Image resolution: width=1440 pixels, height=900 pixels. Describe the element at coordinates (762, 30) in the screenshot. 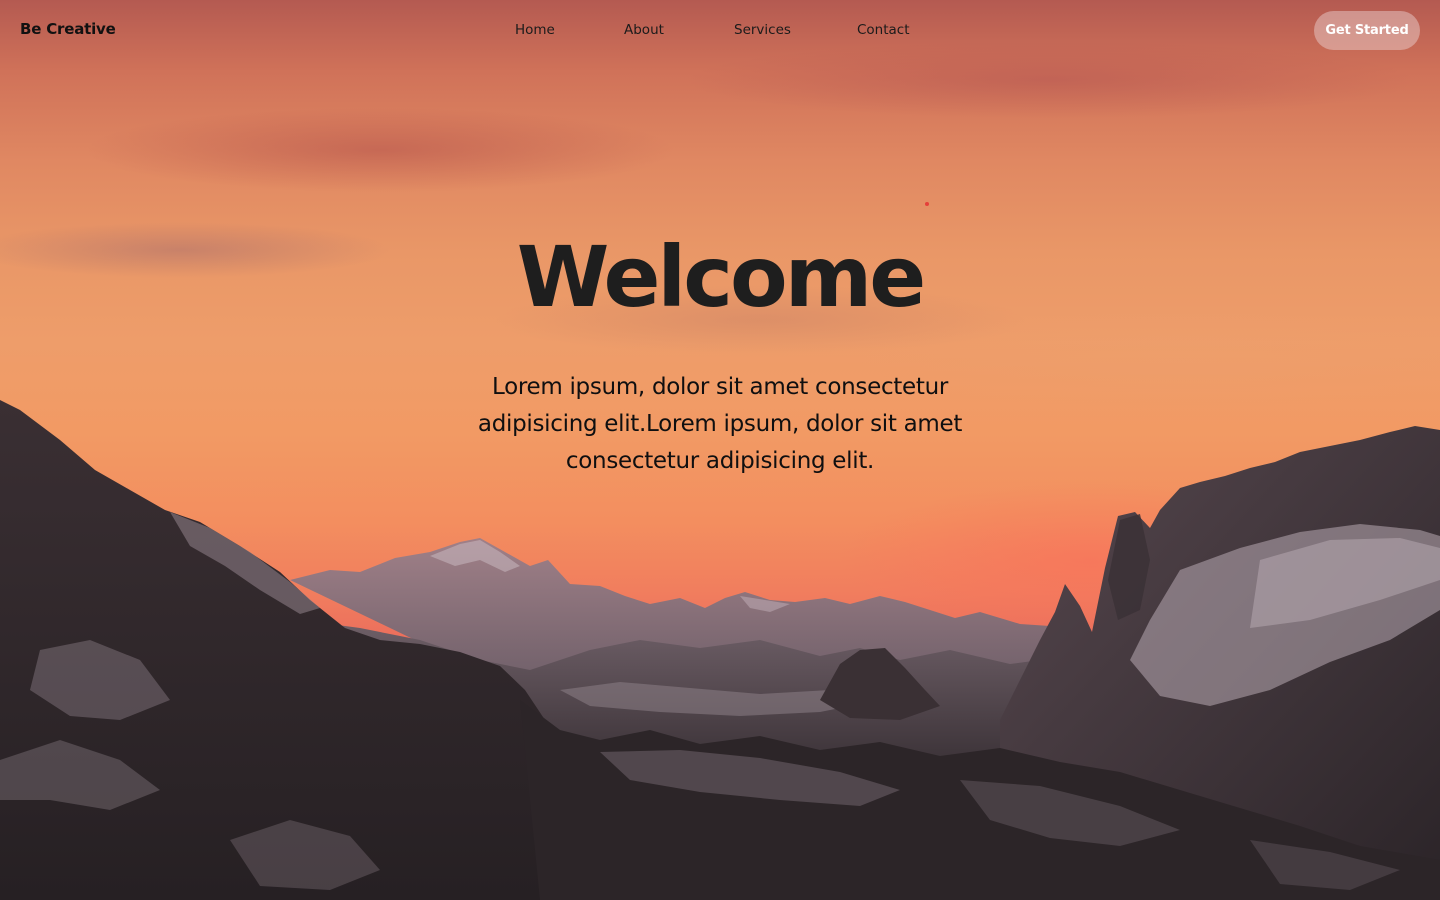

I see `nav-link-services: Services` at that location.